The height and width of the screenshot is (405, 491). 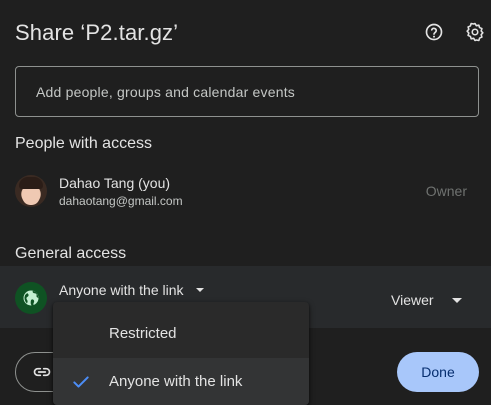 What do you see at coordinates (446, 191) in the screenshot?
I see `person-role: Owner` at bounding box center [446, 191].